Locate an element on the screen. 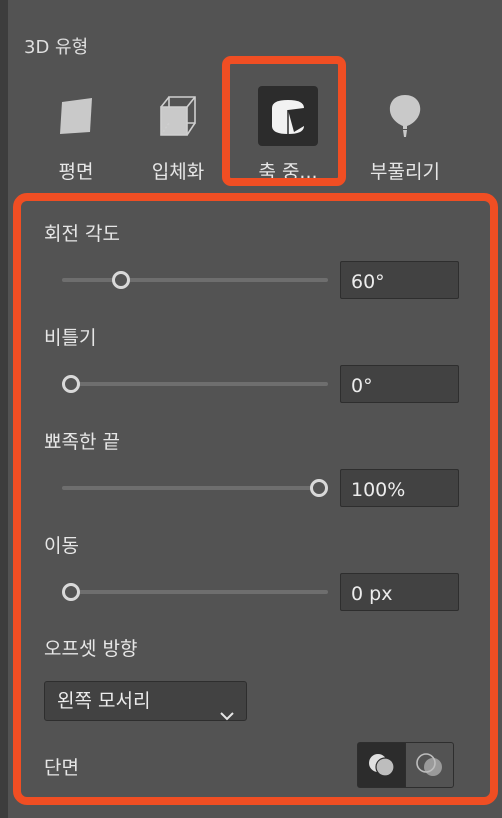  type-label-inflate: 부풀리기 is located at coordinates (405, 172).